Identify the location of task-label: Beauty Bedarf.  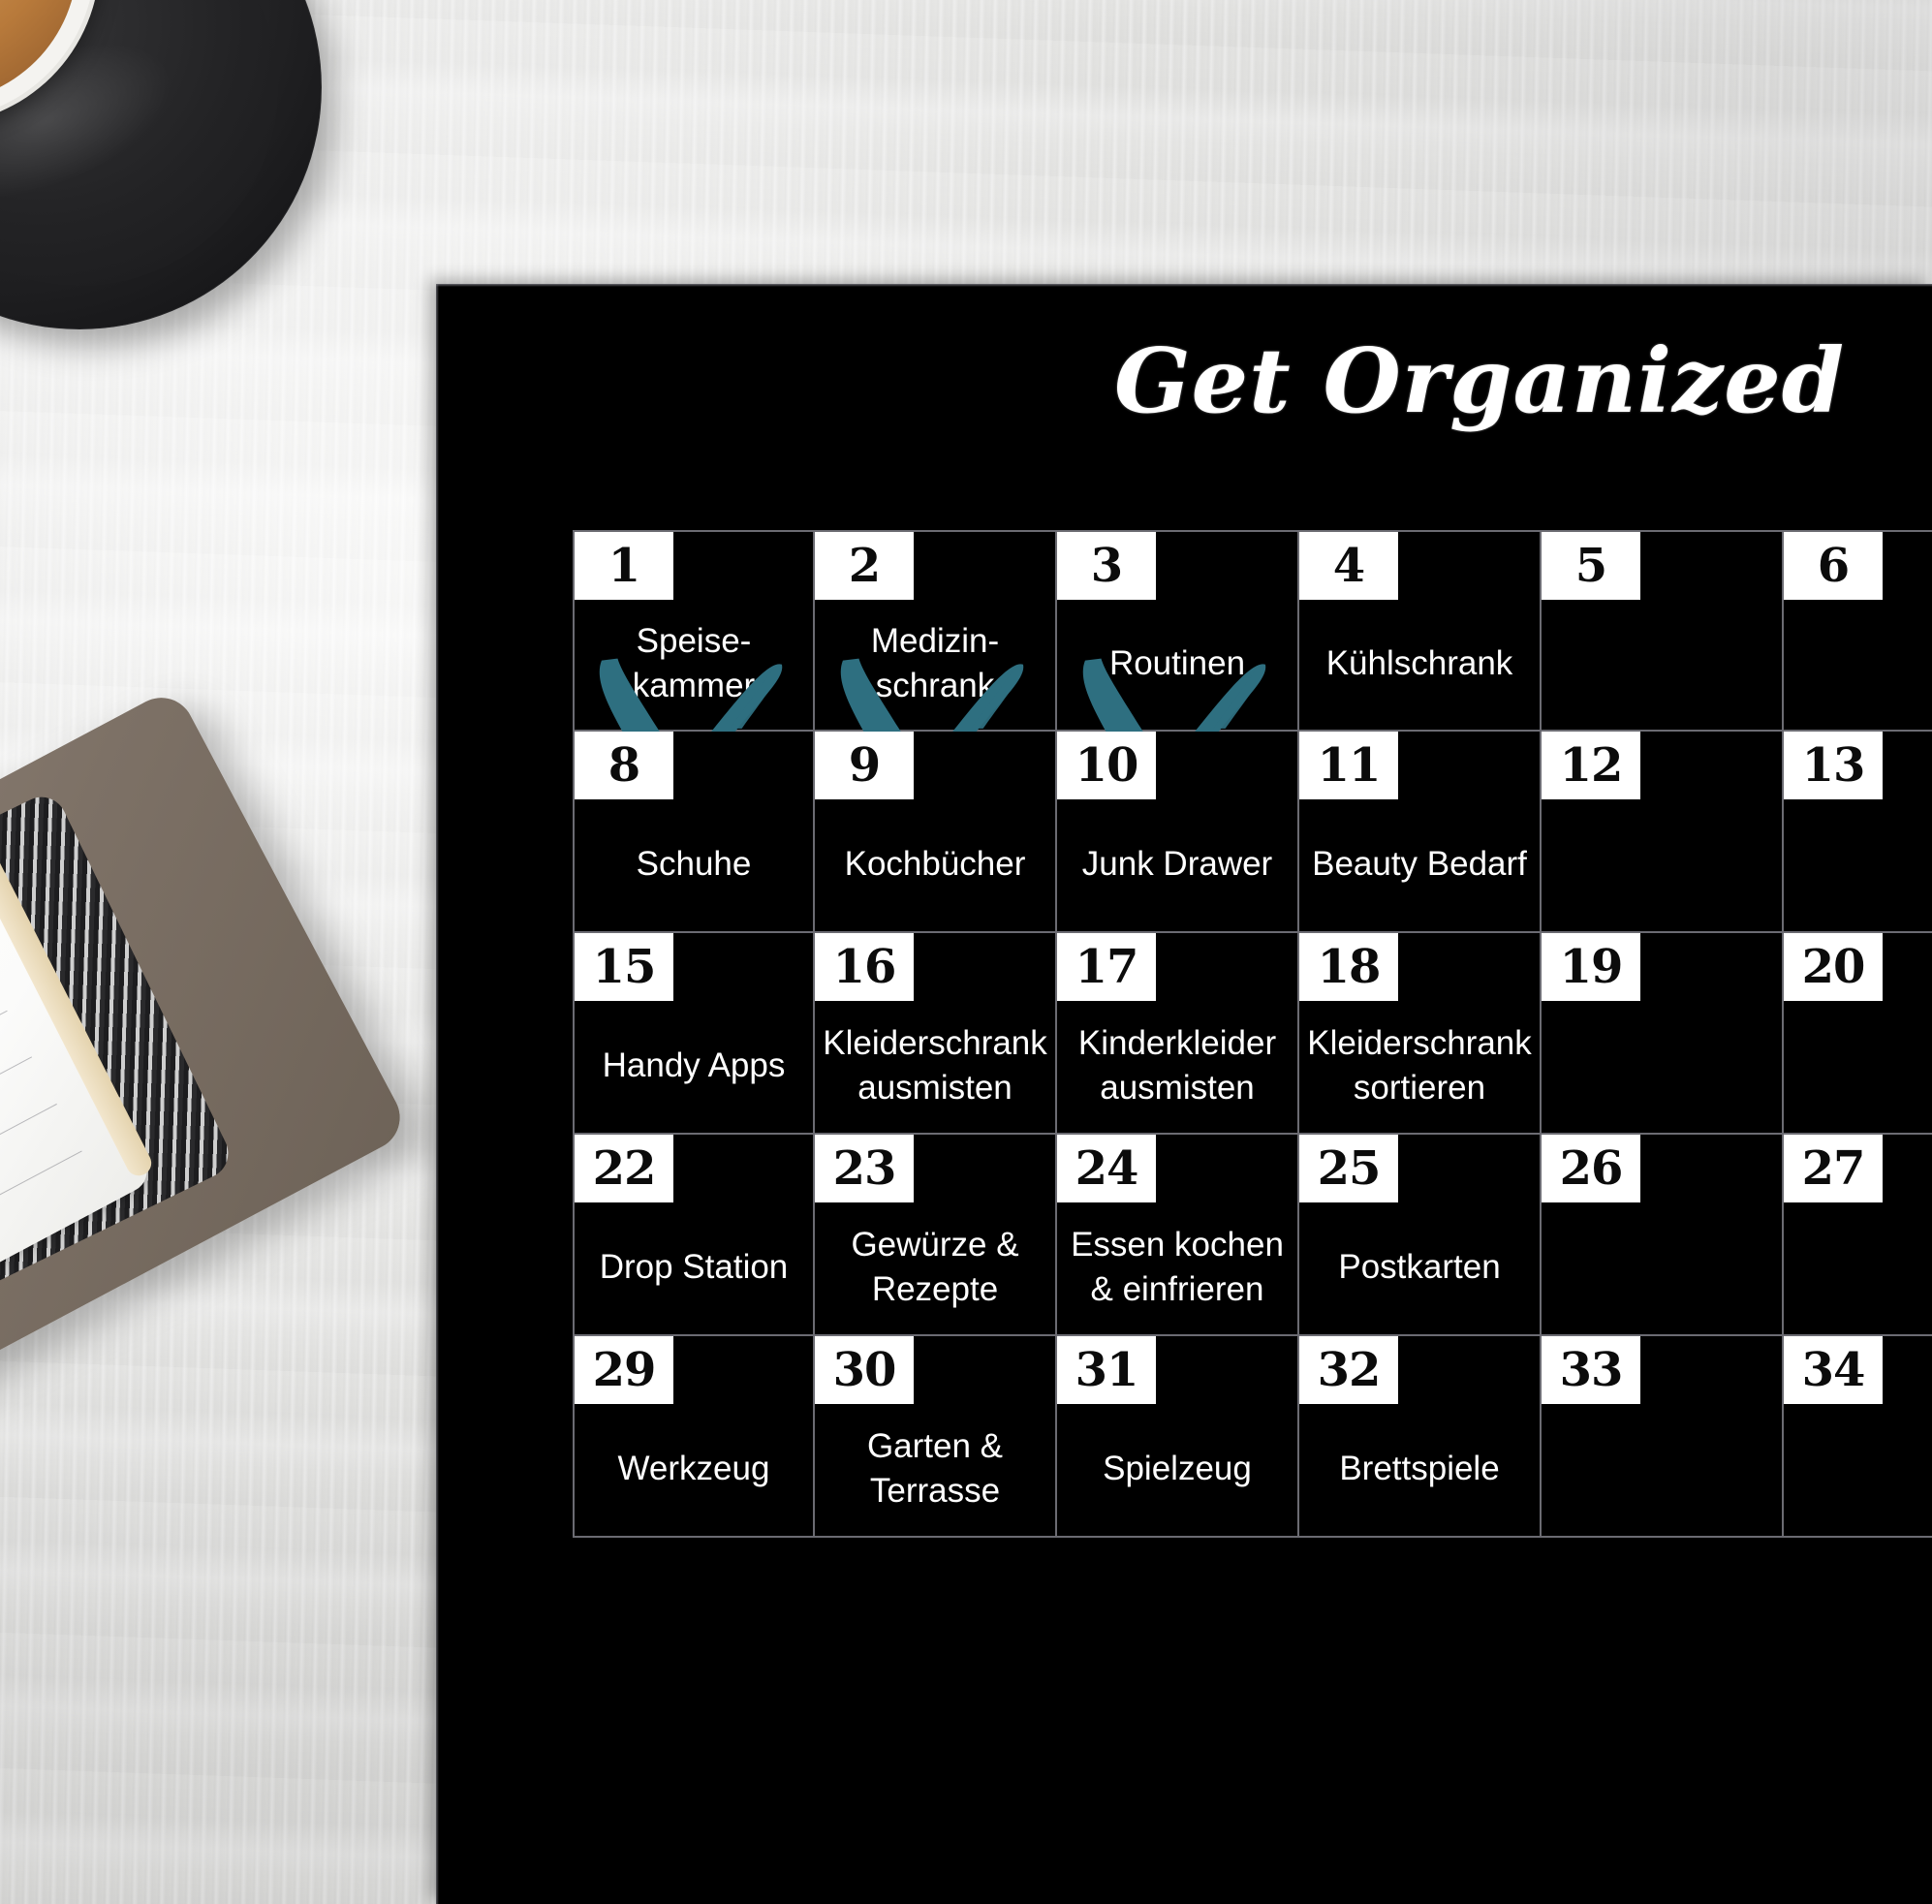
(1419, 864).